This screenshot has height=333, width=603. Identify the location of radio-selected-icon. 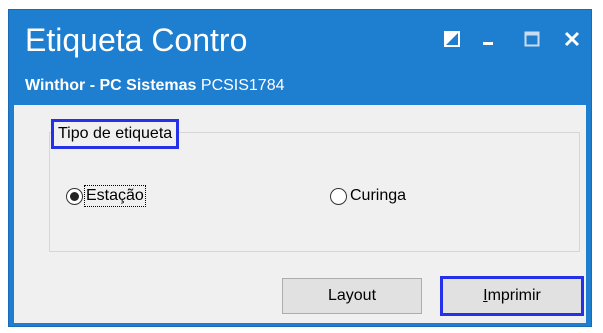
(74, 196).